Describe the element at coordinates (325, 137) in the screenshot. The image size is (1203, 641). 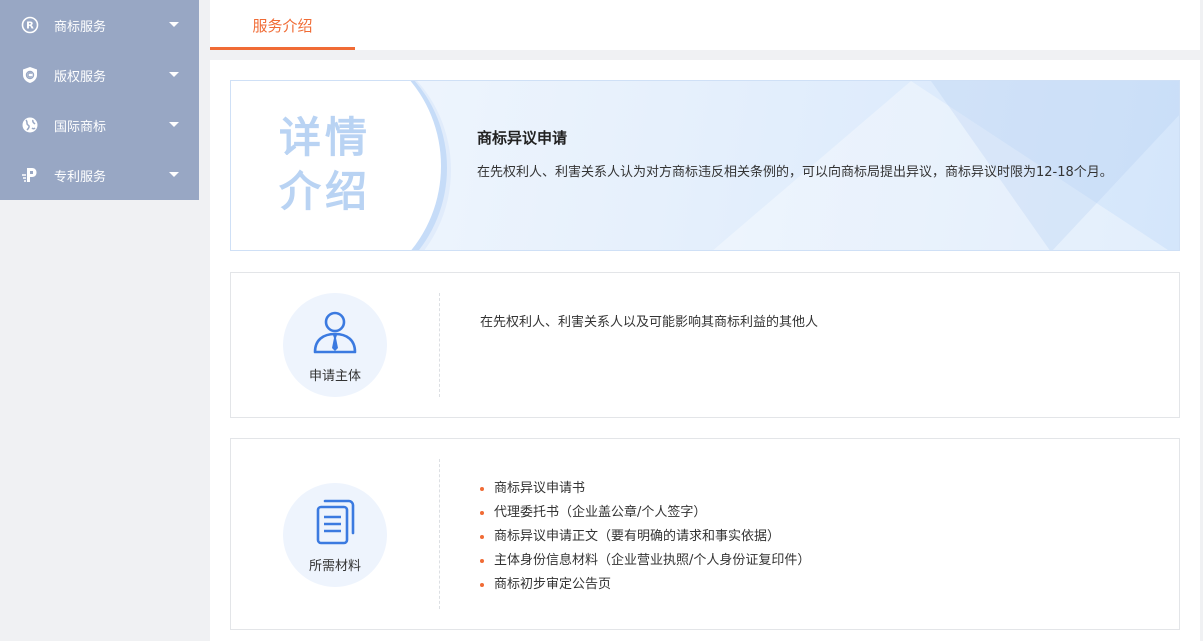
I see `badge-line: 详情` at that location.